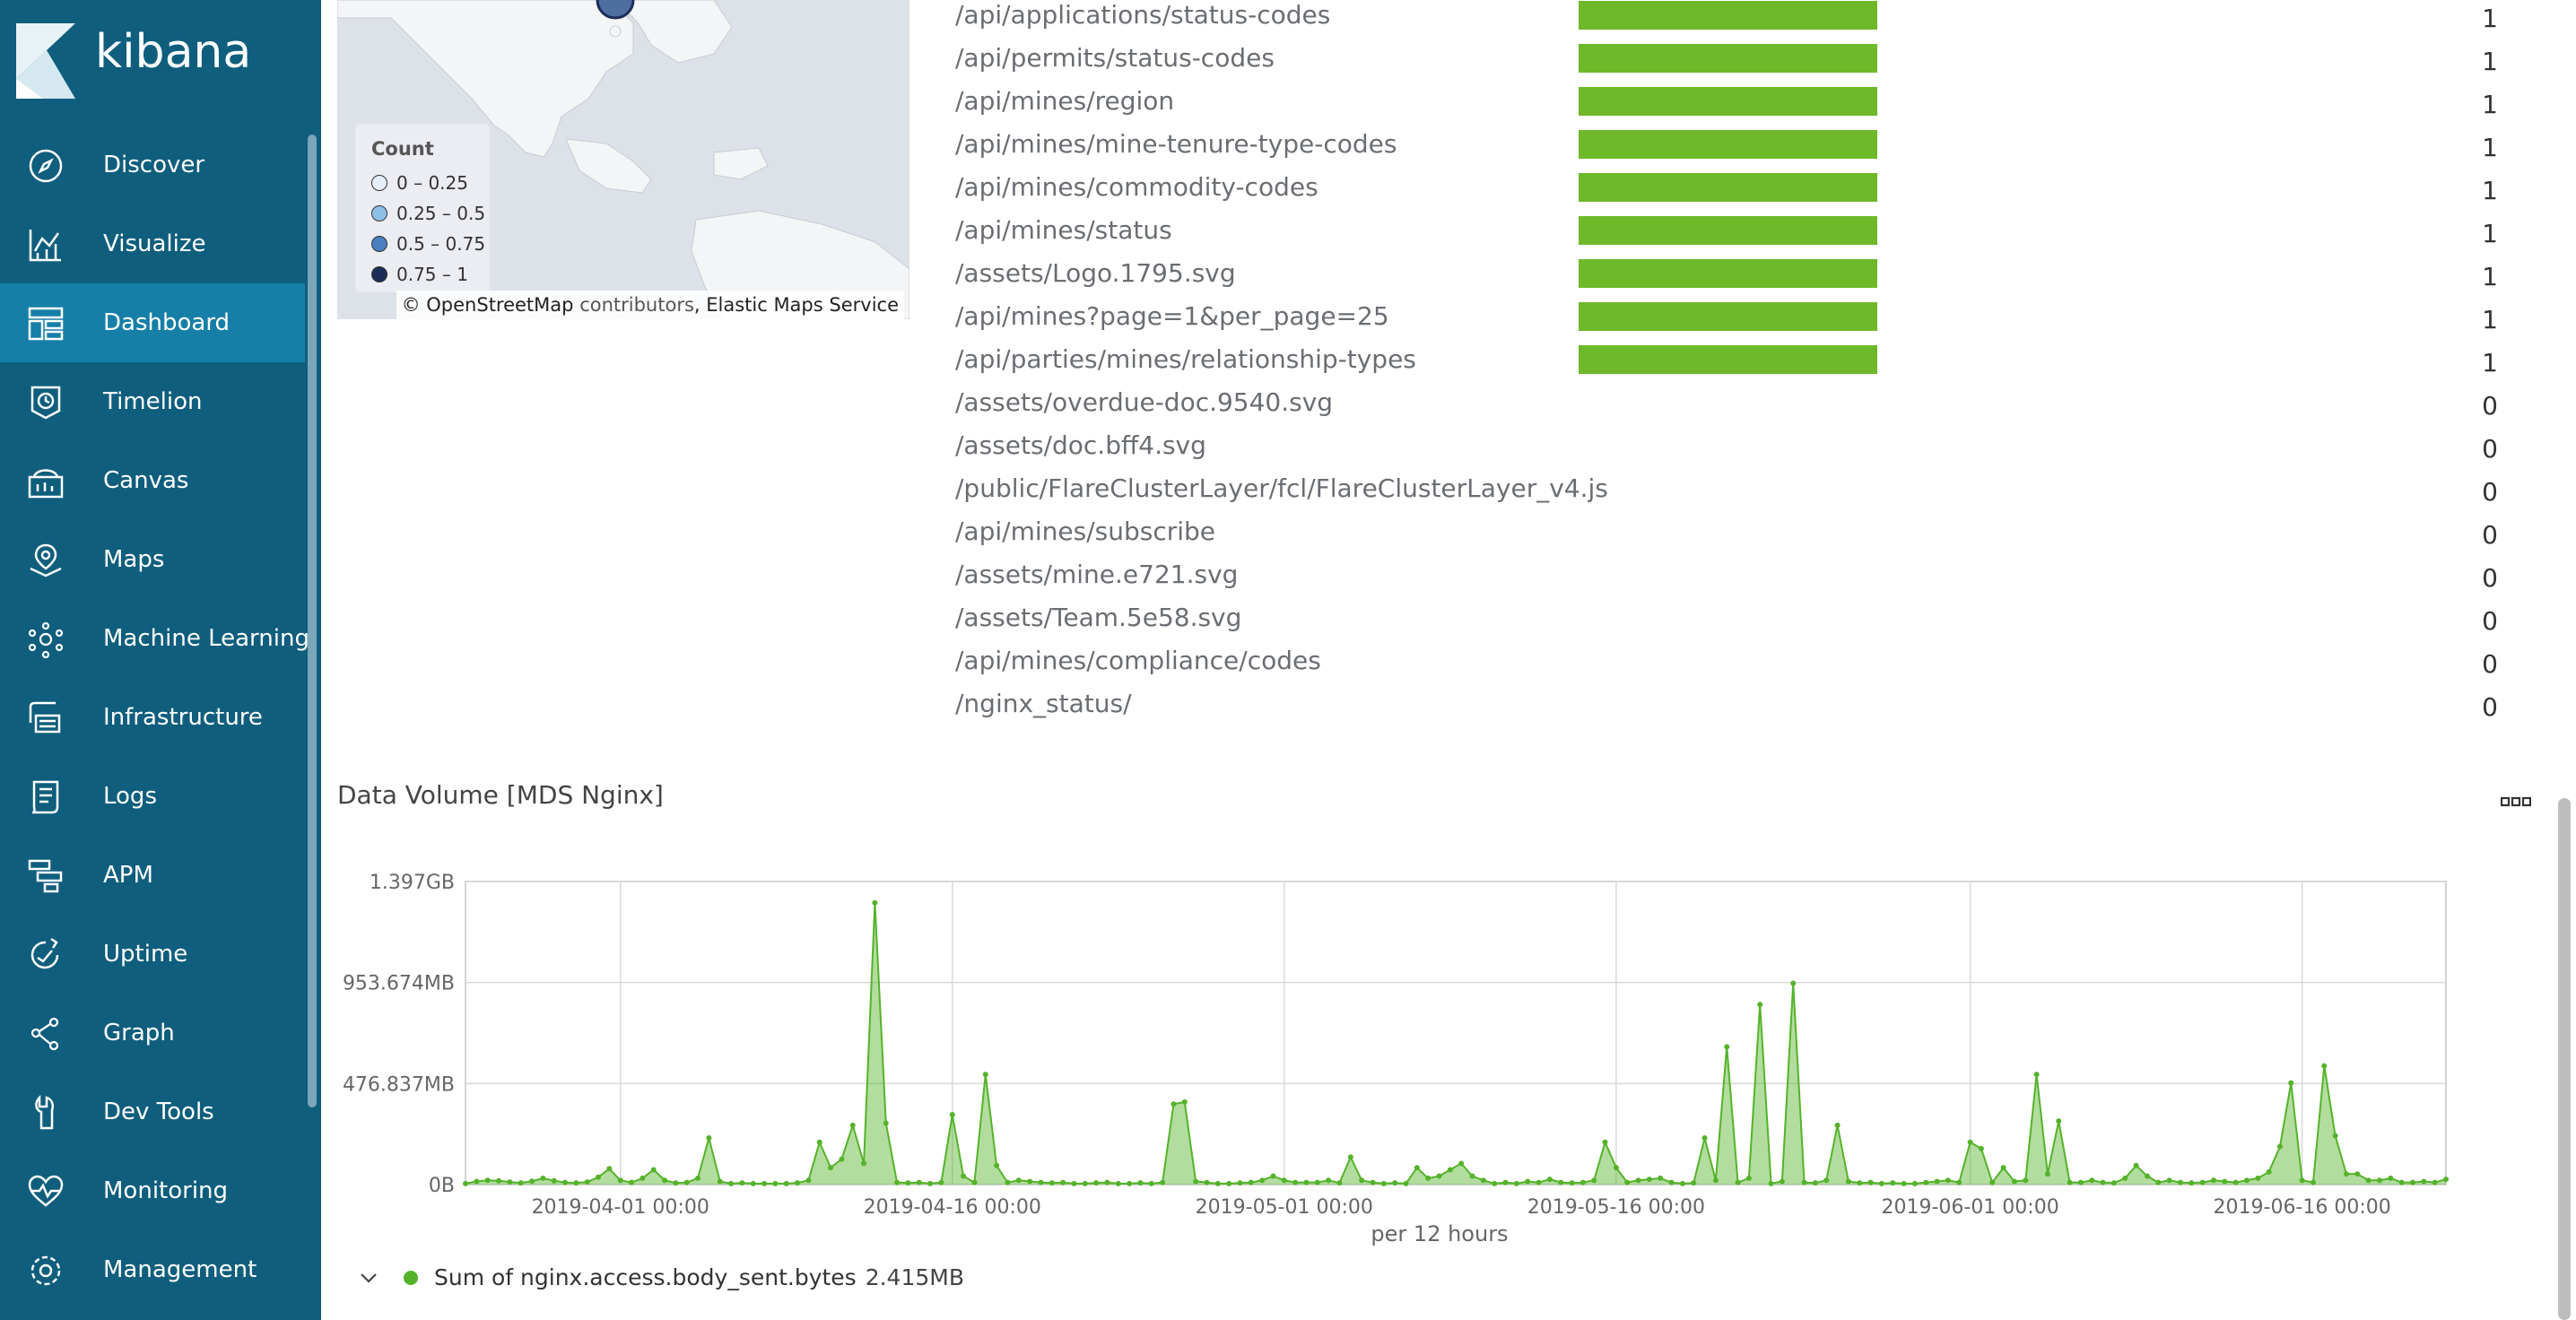 The height and width of the screenshot is (1320, 2576). Describe the element at coordinates (152, 323) in the screenshot. I see `sidebar-item-dashboard: Dashboard` at that location.